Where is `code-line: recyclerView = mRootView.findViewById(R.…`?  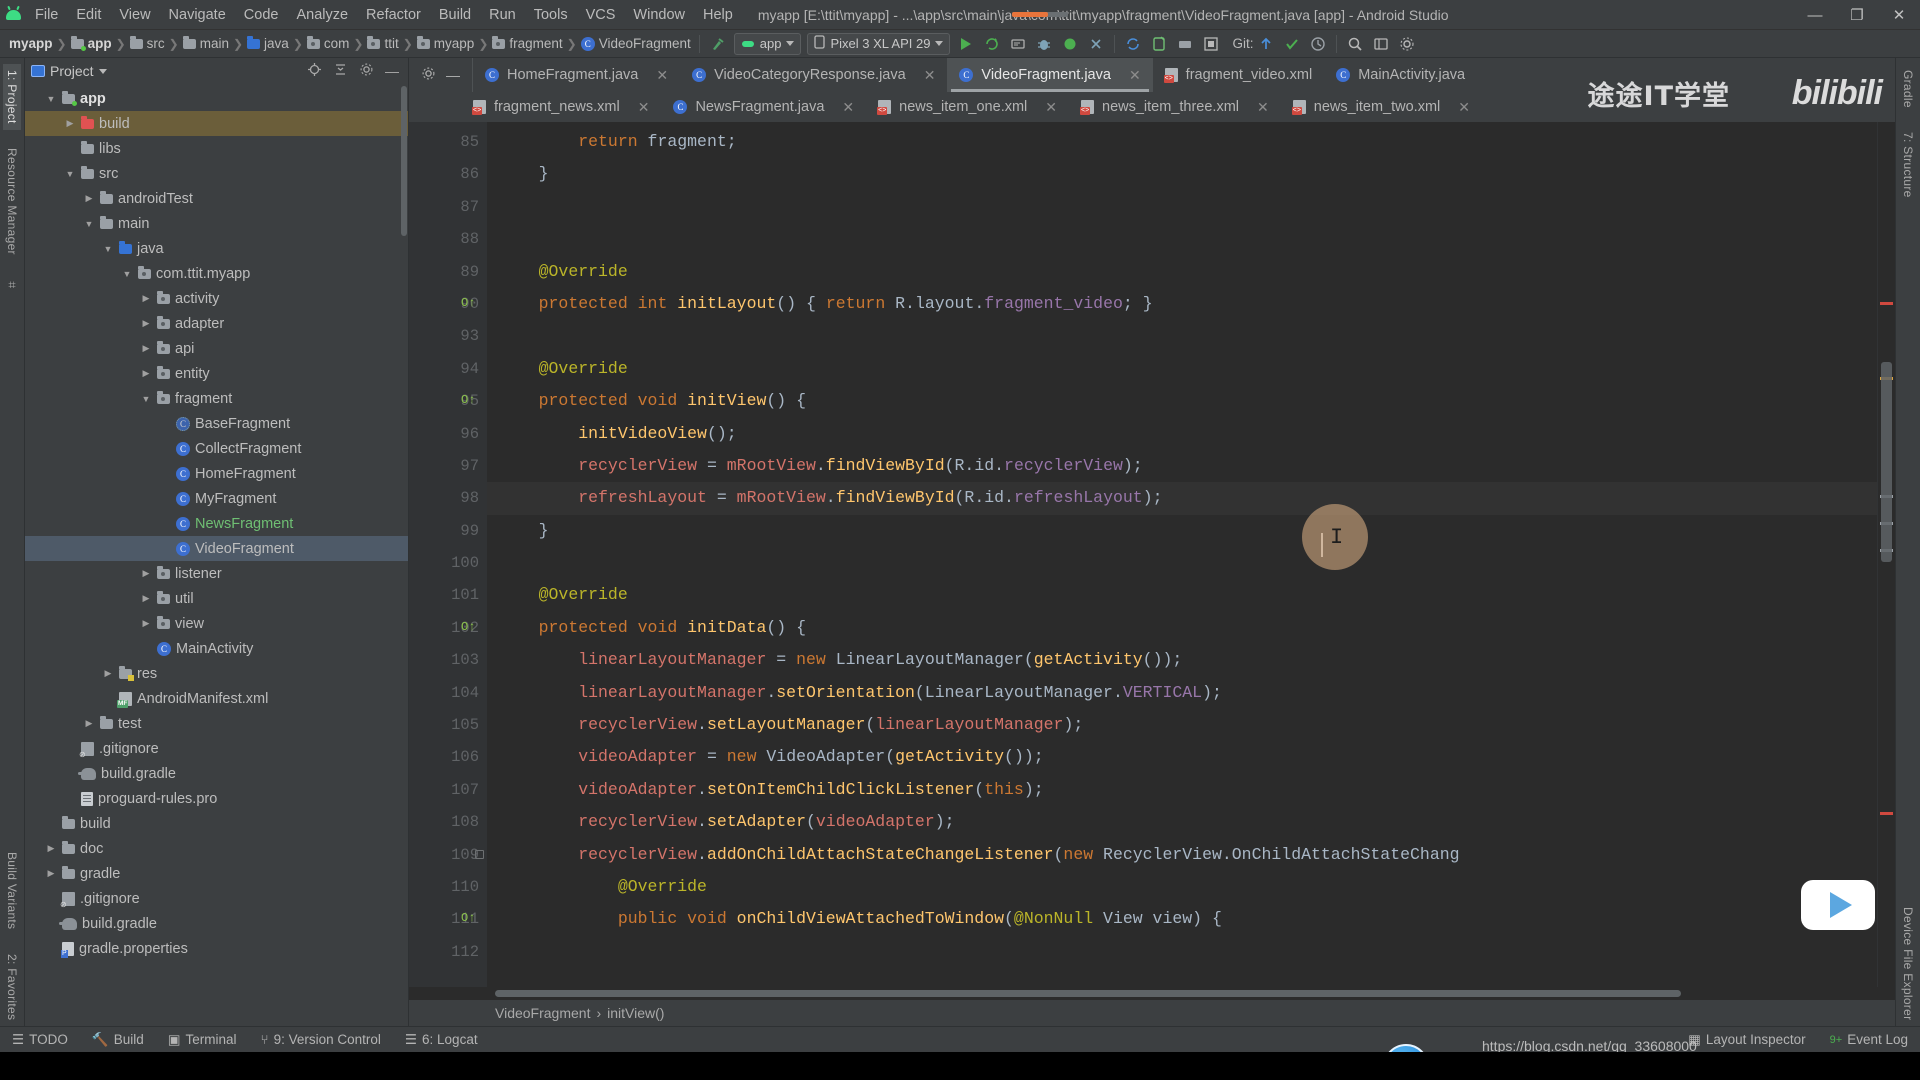
code-line: recyclerView = mRootView.findViewById(R.… is located at coordinates (1182, 466).